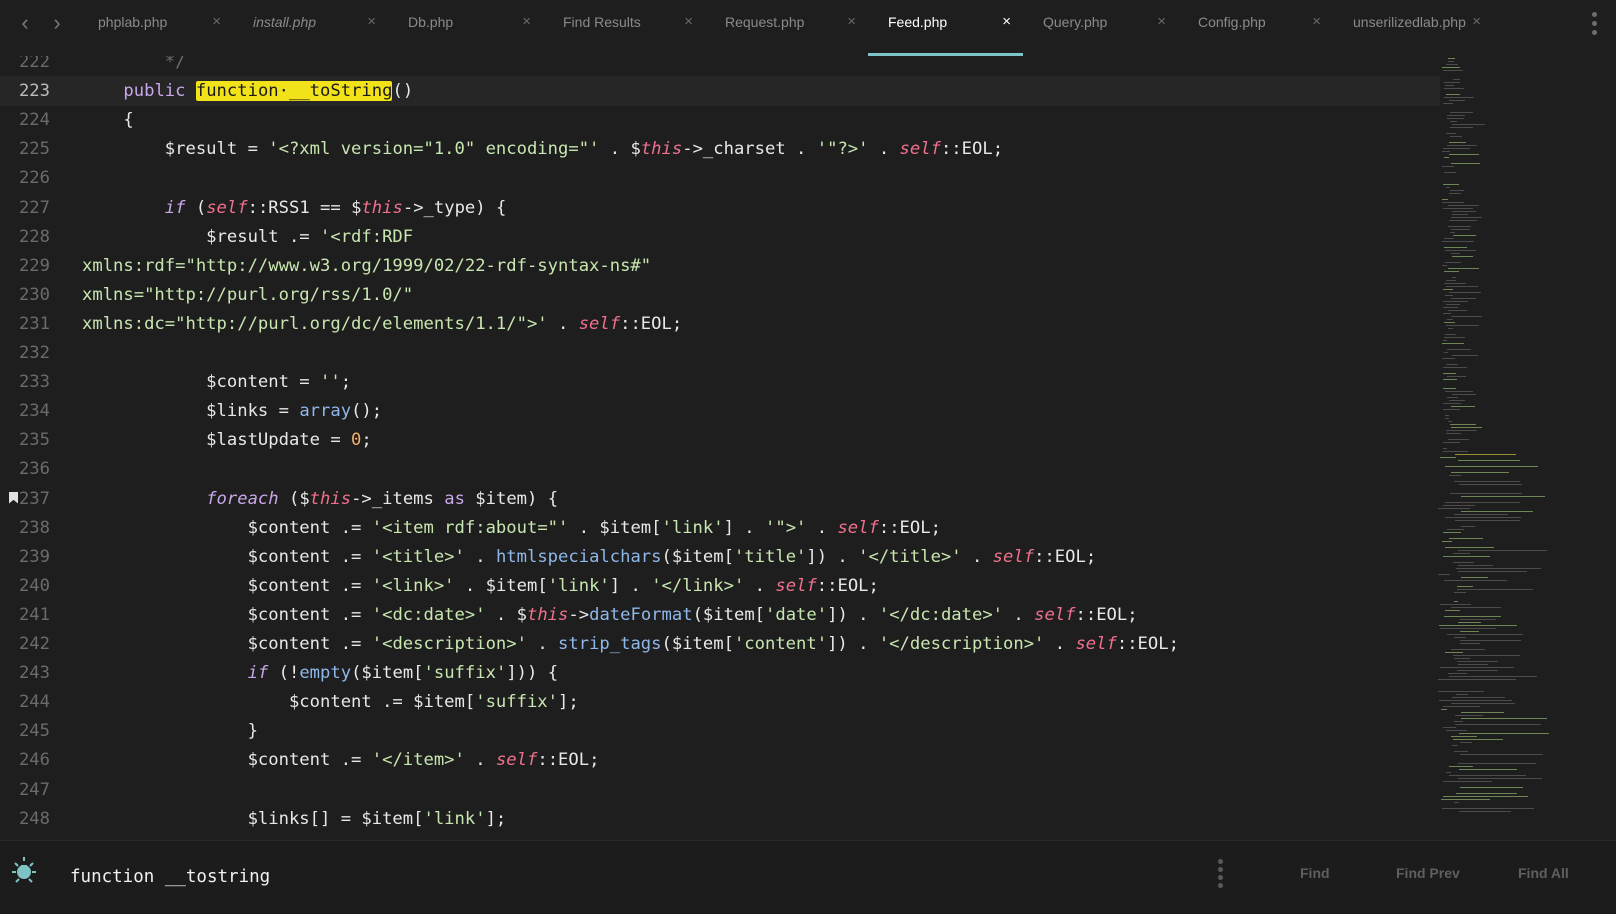  I want to click on code-line: 245 }, so click(720, 731).